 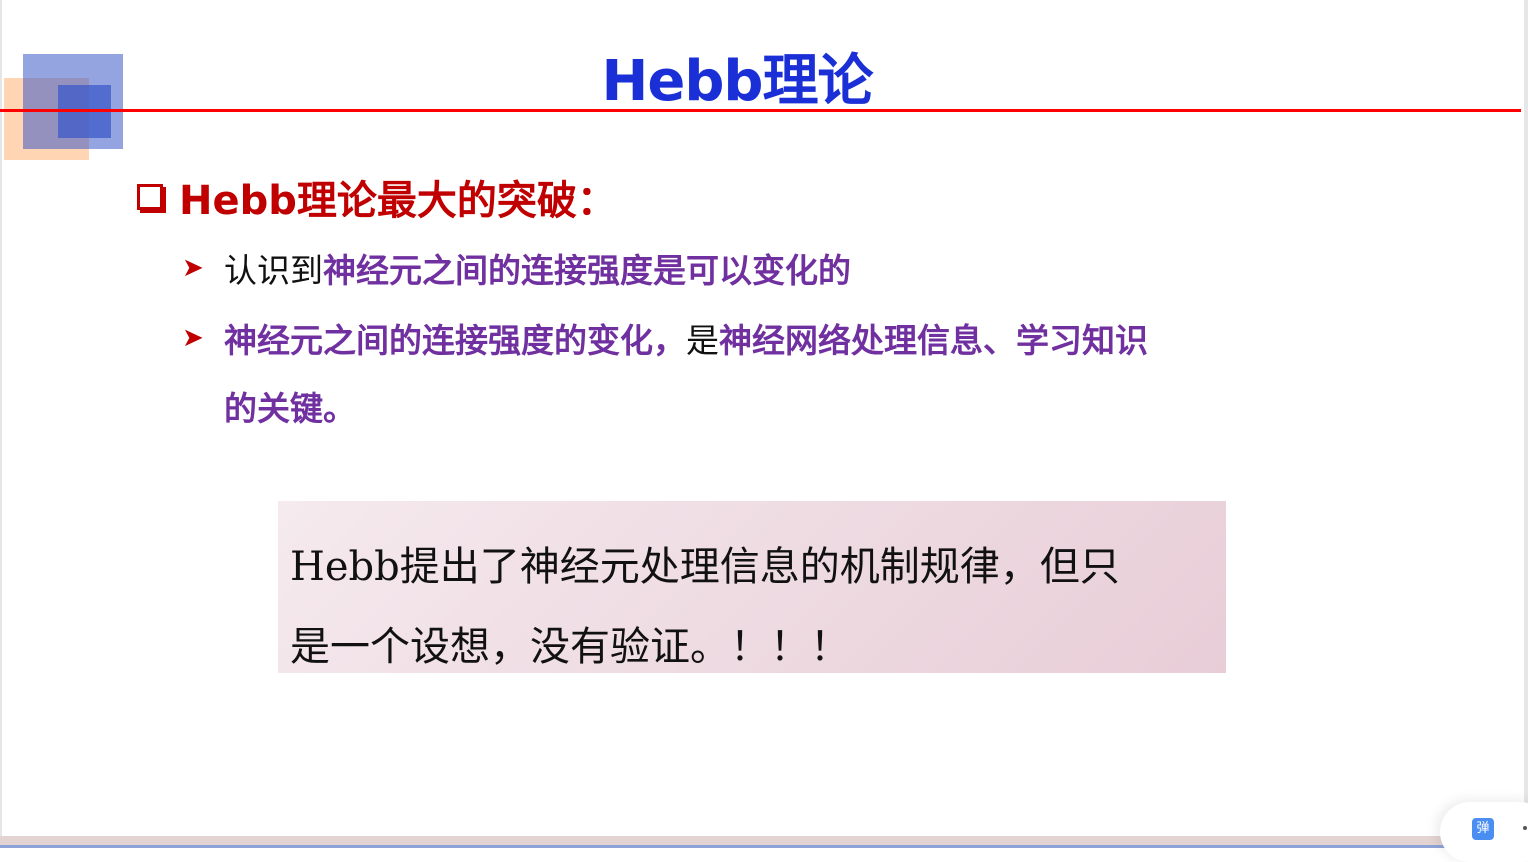 I want to click on bottom-bar, so click(x=764, y=842).